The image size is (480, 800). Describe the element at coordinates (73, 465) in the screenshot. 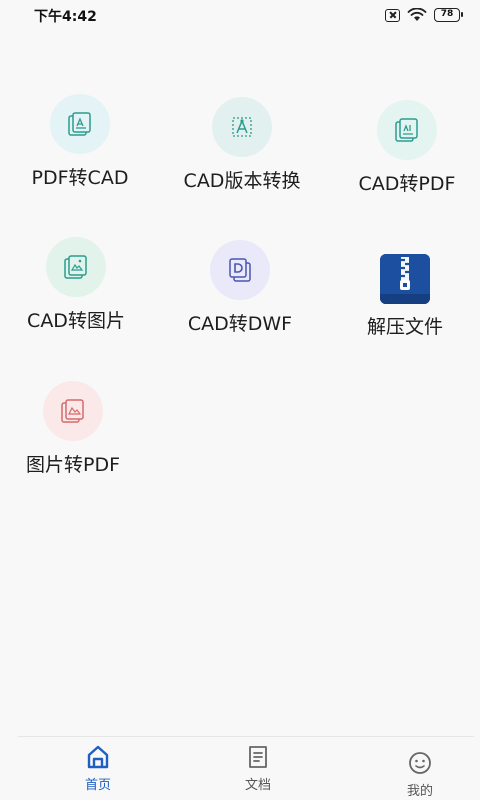

I see `tool-label: 图片转PDF` at that location.